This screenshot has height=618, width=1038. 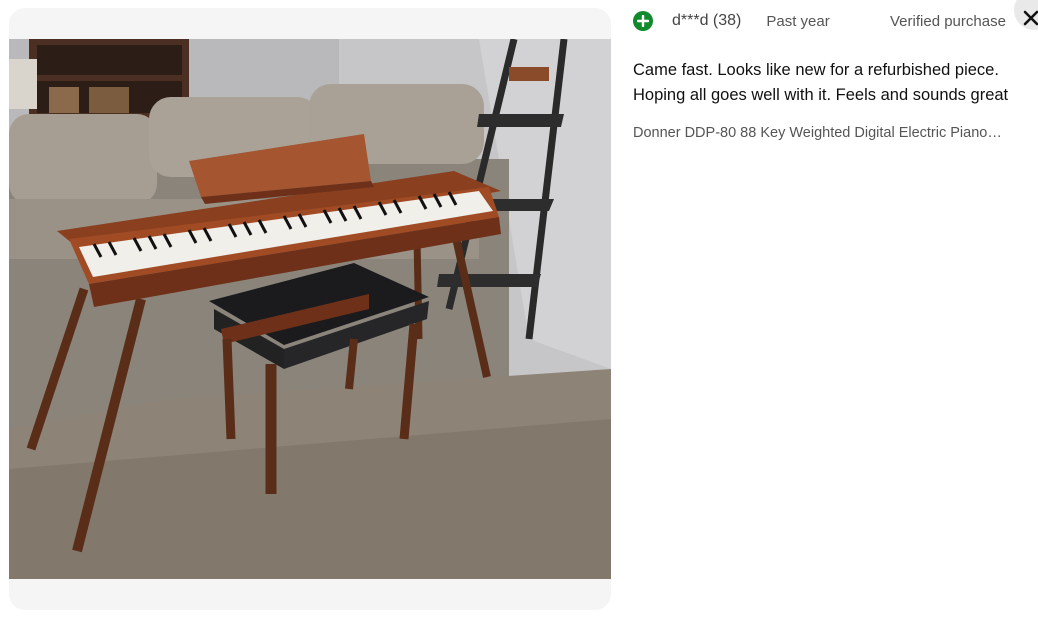 What do you see at coordinates (948, 21) in the screenshot?
I see `verified-purchase-label: Verified purchase` at bounding box center [948, 21].